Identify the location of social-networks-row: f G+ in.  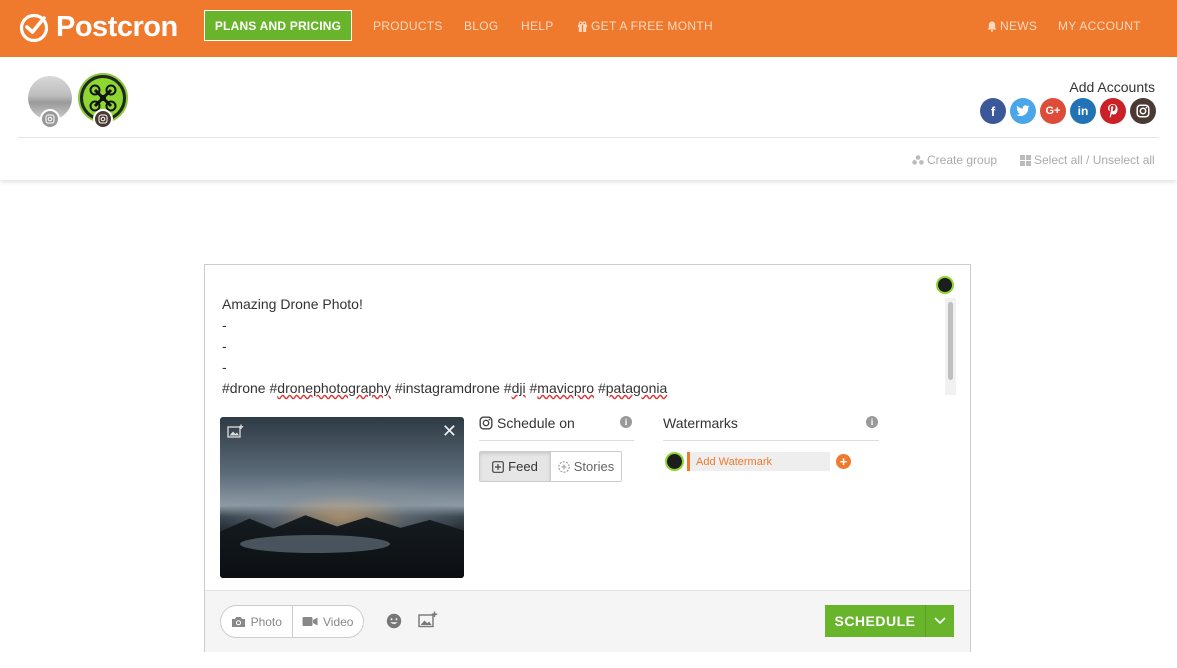
(1068, 111).